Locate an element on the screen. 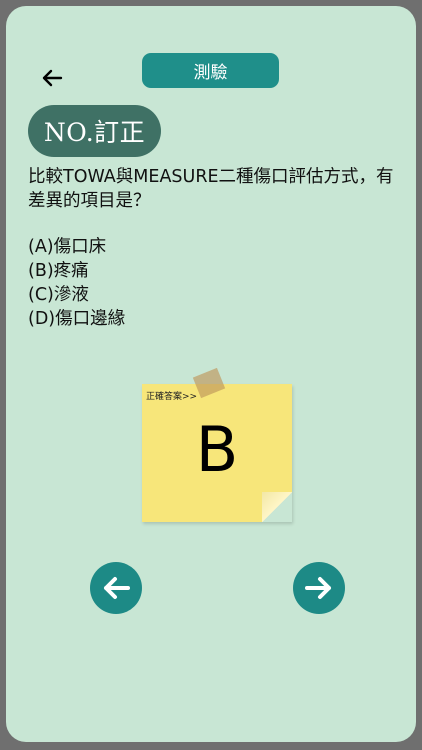  option-list: (A)傷口床 (B)疼痛 (C)滲液 (D)傷口邊緣 is located at coordinates (76, 283).